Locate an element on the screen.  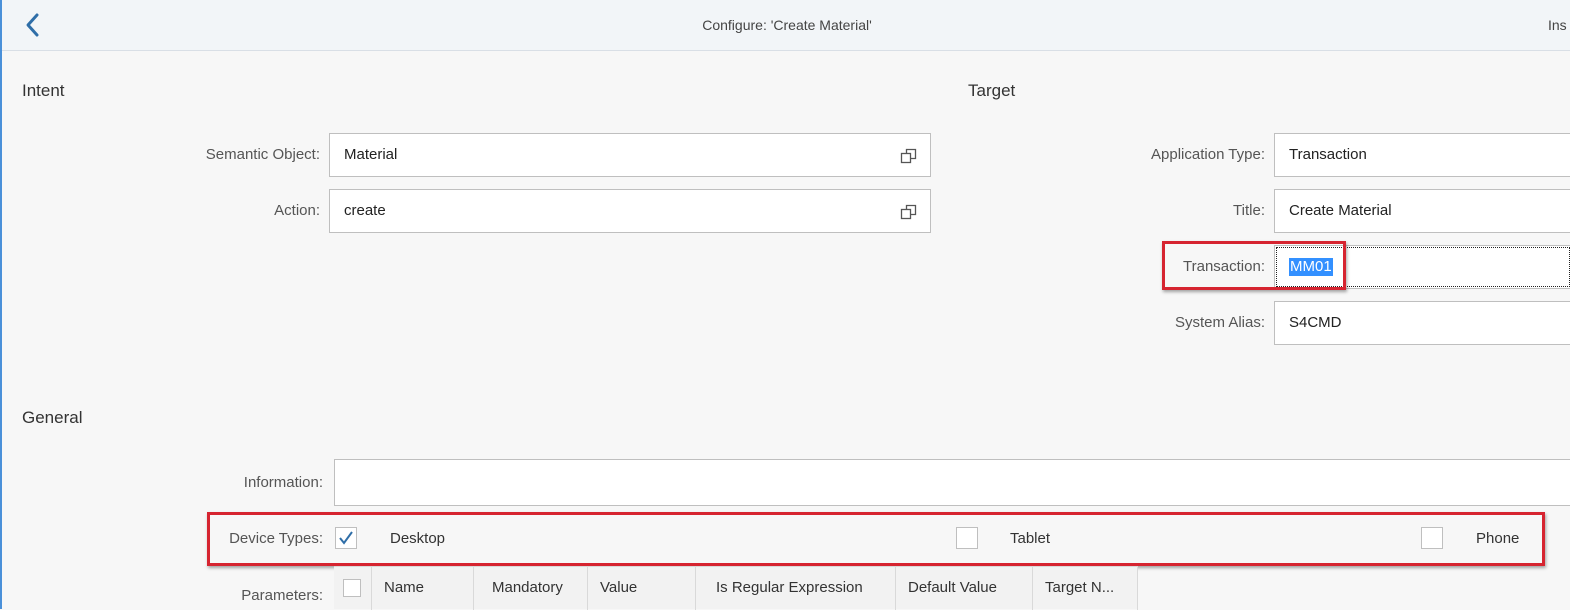
title-label: Title: is located at coordinates (1249, 210).